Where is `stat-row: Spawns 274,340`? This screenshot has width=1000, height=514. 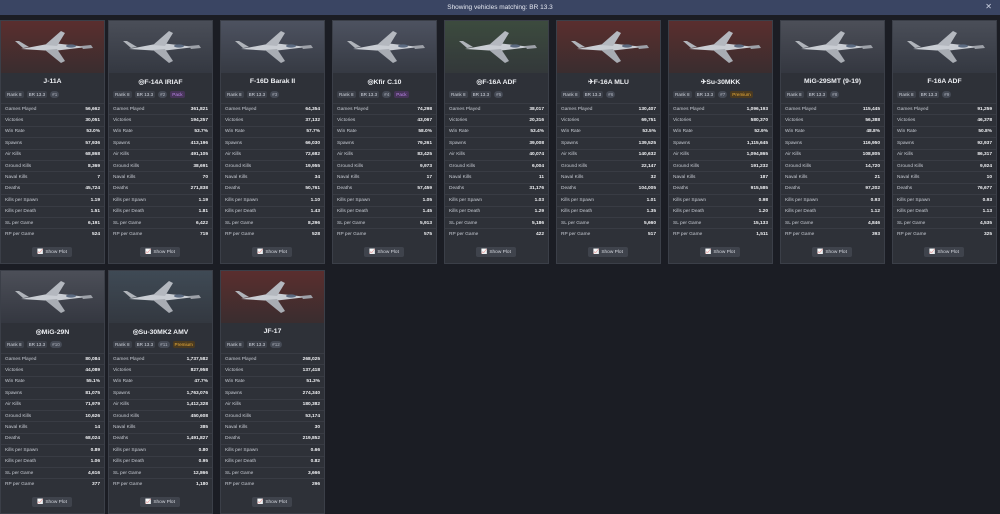 stat-row: Spawns 274,340 is located at coordinates (272, 392).